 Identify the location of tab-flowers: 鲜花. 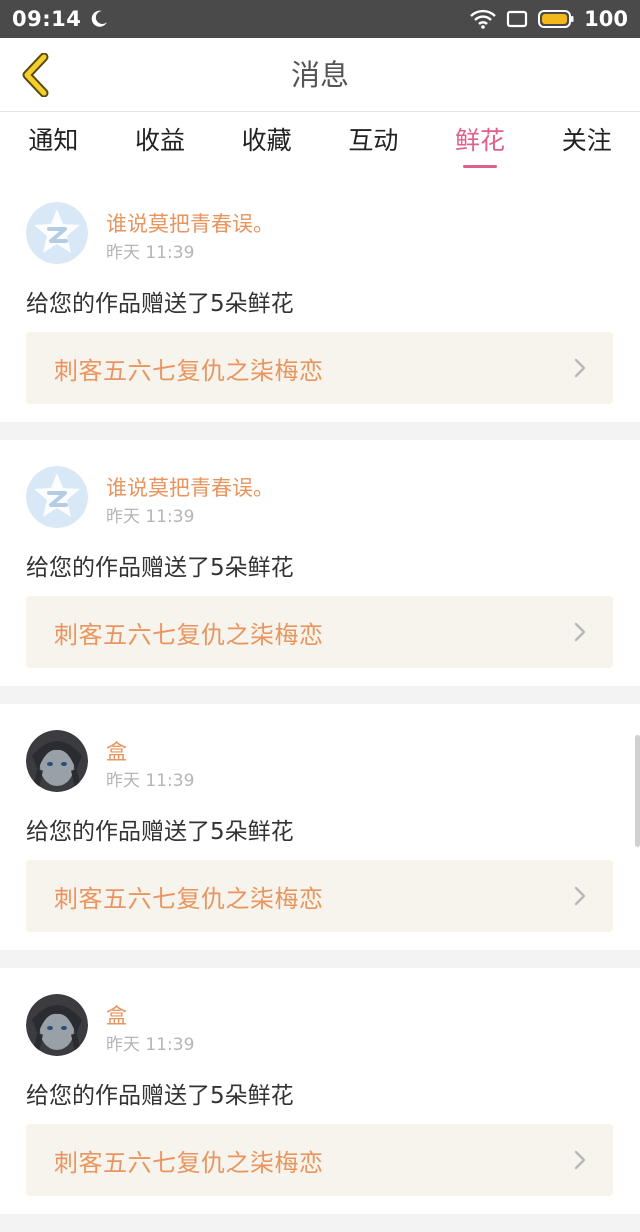
(480, 144).